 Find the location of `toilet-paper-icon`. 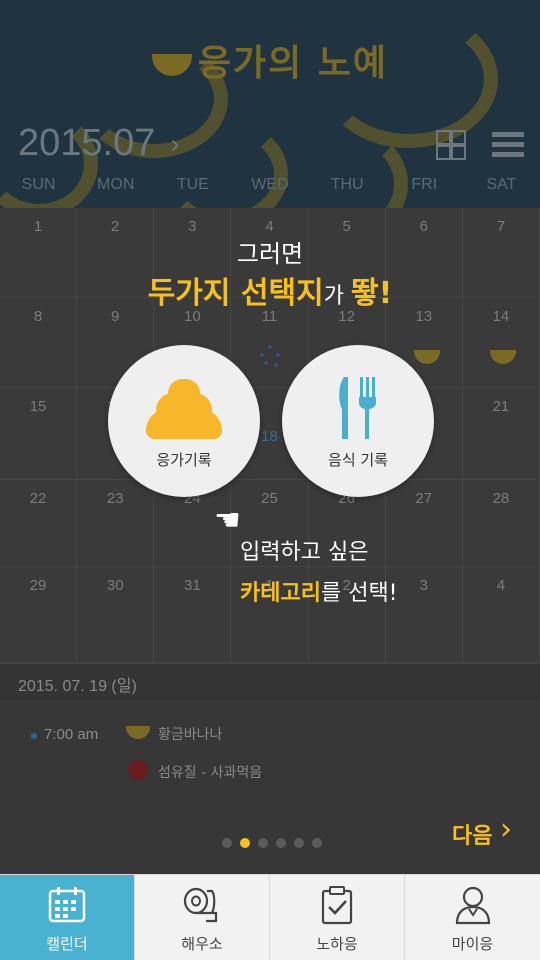

toilet-paper-icon is located at coordinates (200, 905).